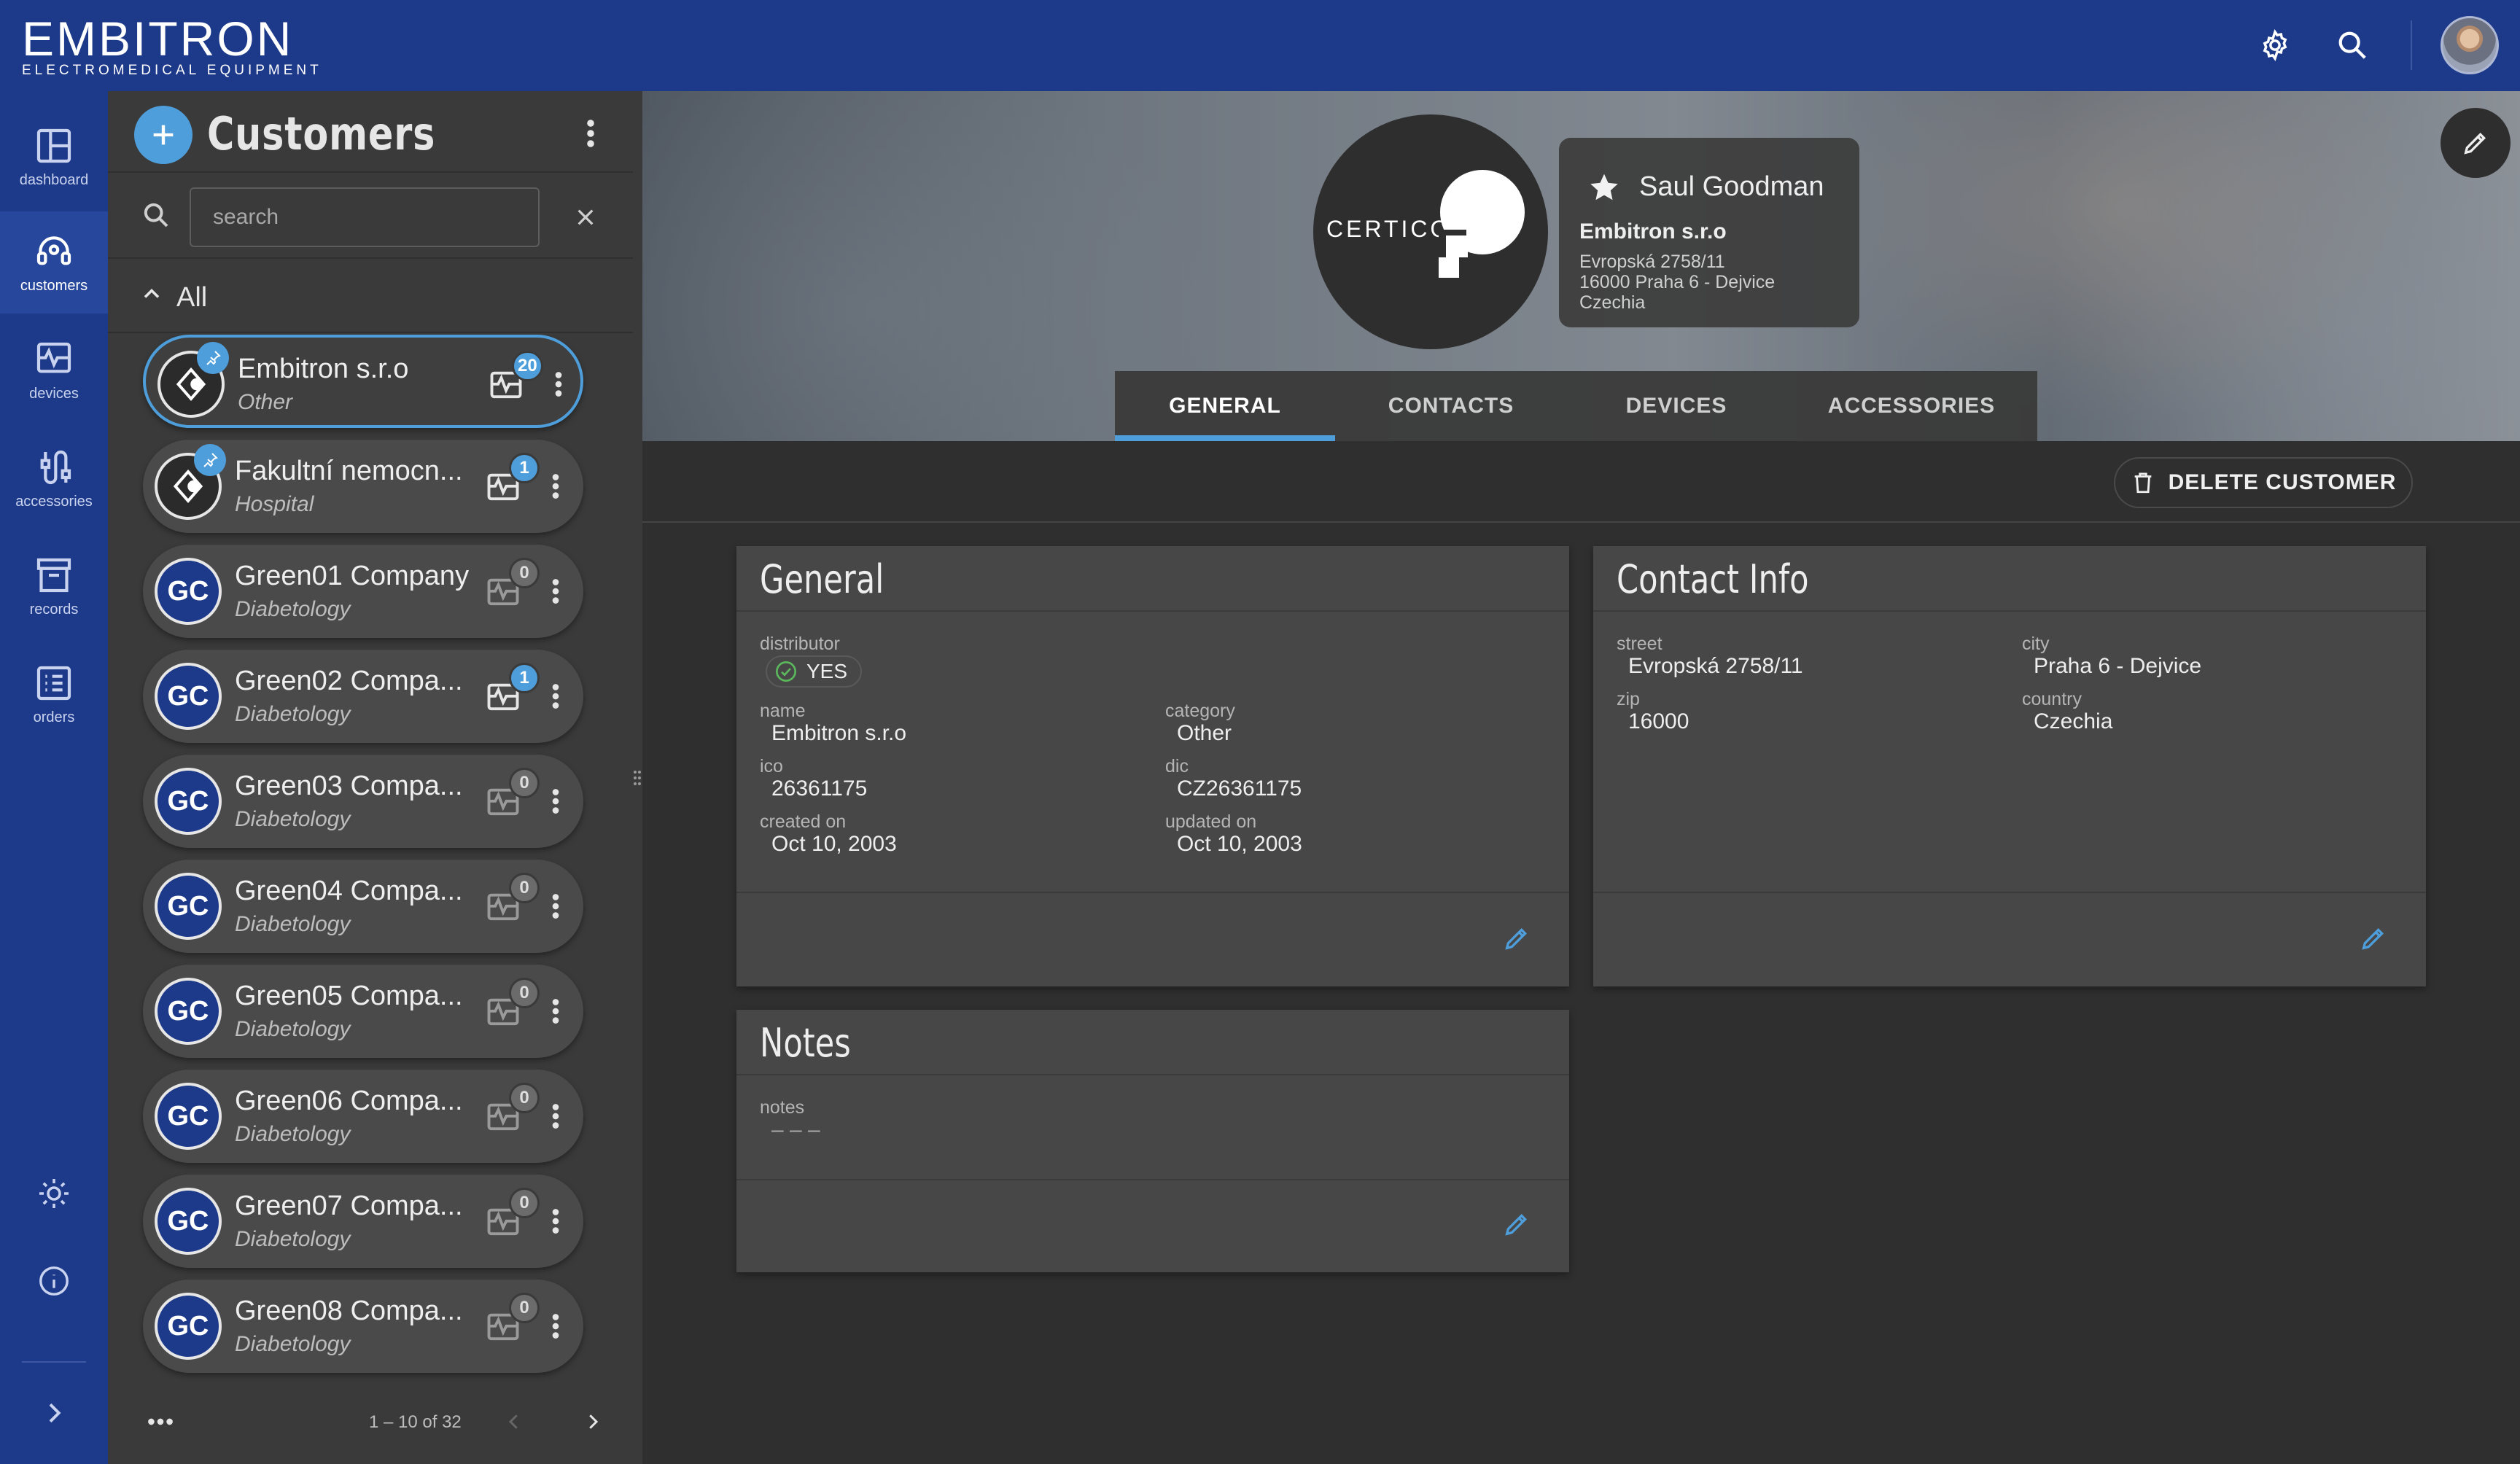 Image resolution: width=2520 pixels, height=1464 pixels. I want to click on updated-label: updated on, so click(1211, 821).